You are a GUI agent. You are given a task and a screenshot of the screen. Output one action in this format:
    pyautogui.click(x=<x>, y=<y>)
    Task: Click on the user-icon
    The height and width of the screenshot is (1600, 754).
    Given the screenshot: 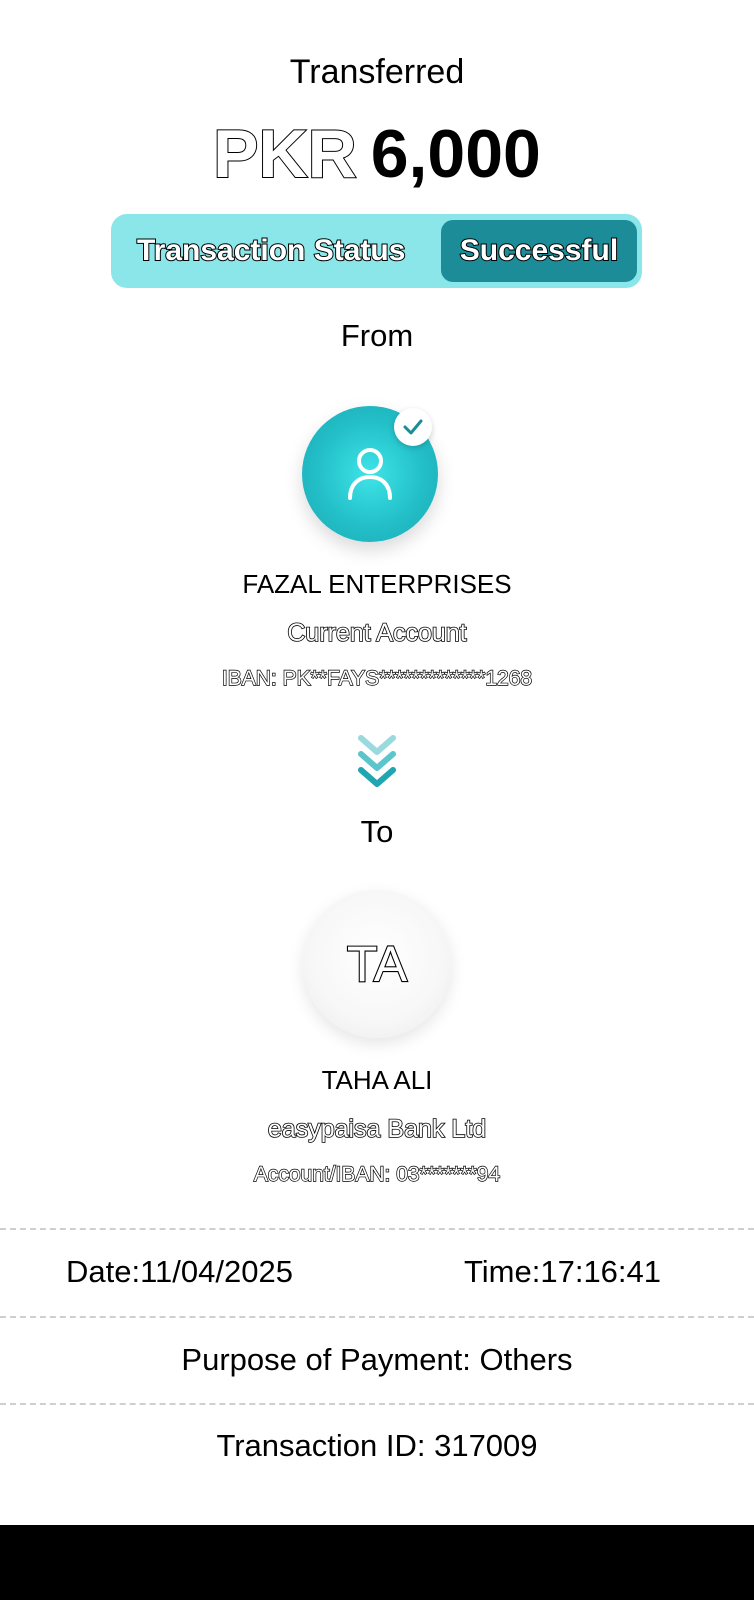 What is the action you would take?
    pyautogui.click(x=370, y=474)
    